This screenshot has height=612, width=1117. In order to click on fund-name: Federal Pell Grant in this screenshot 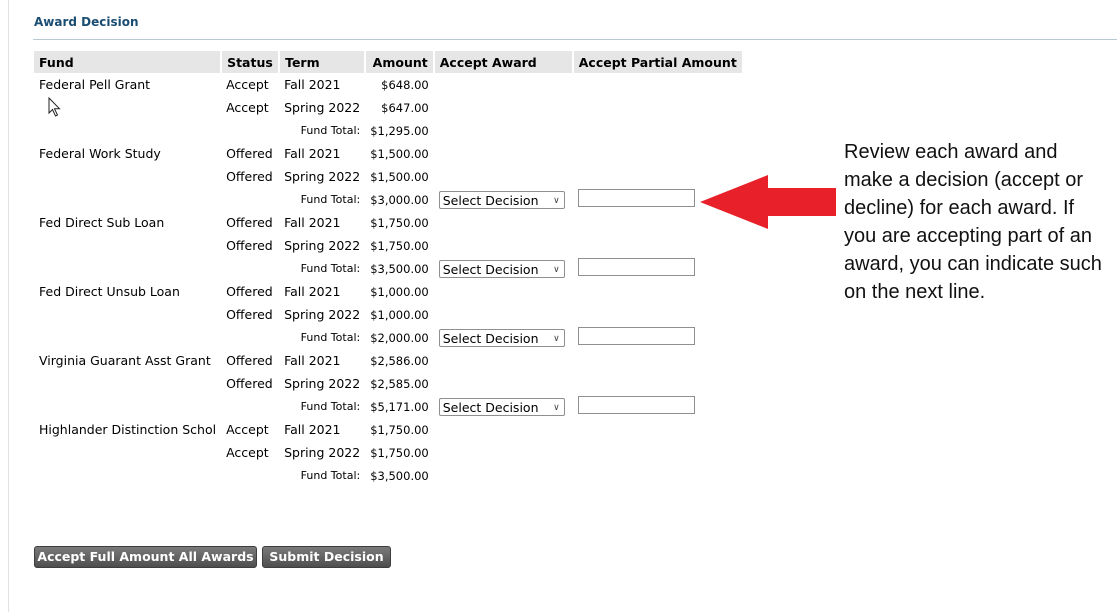, I will do `click(95, 84)`.